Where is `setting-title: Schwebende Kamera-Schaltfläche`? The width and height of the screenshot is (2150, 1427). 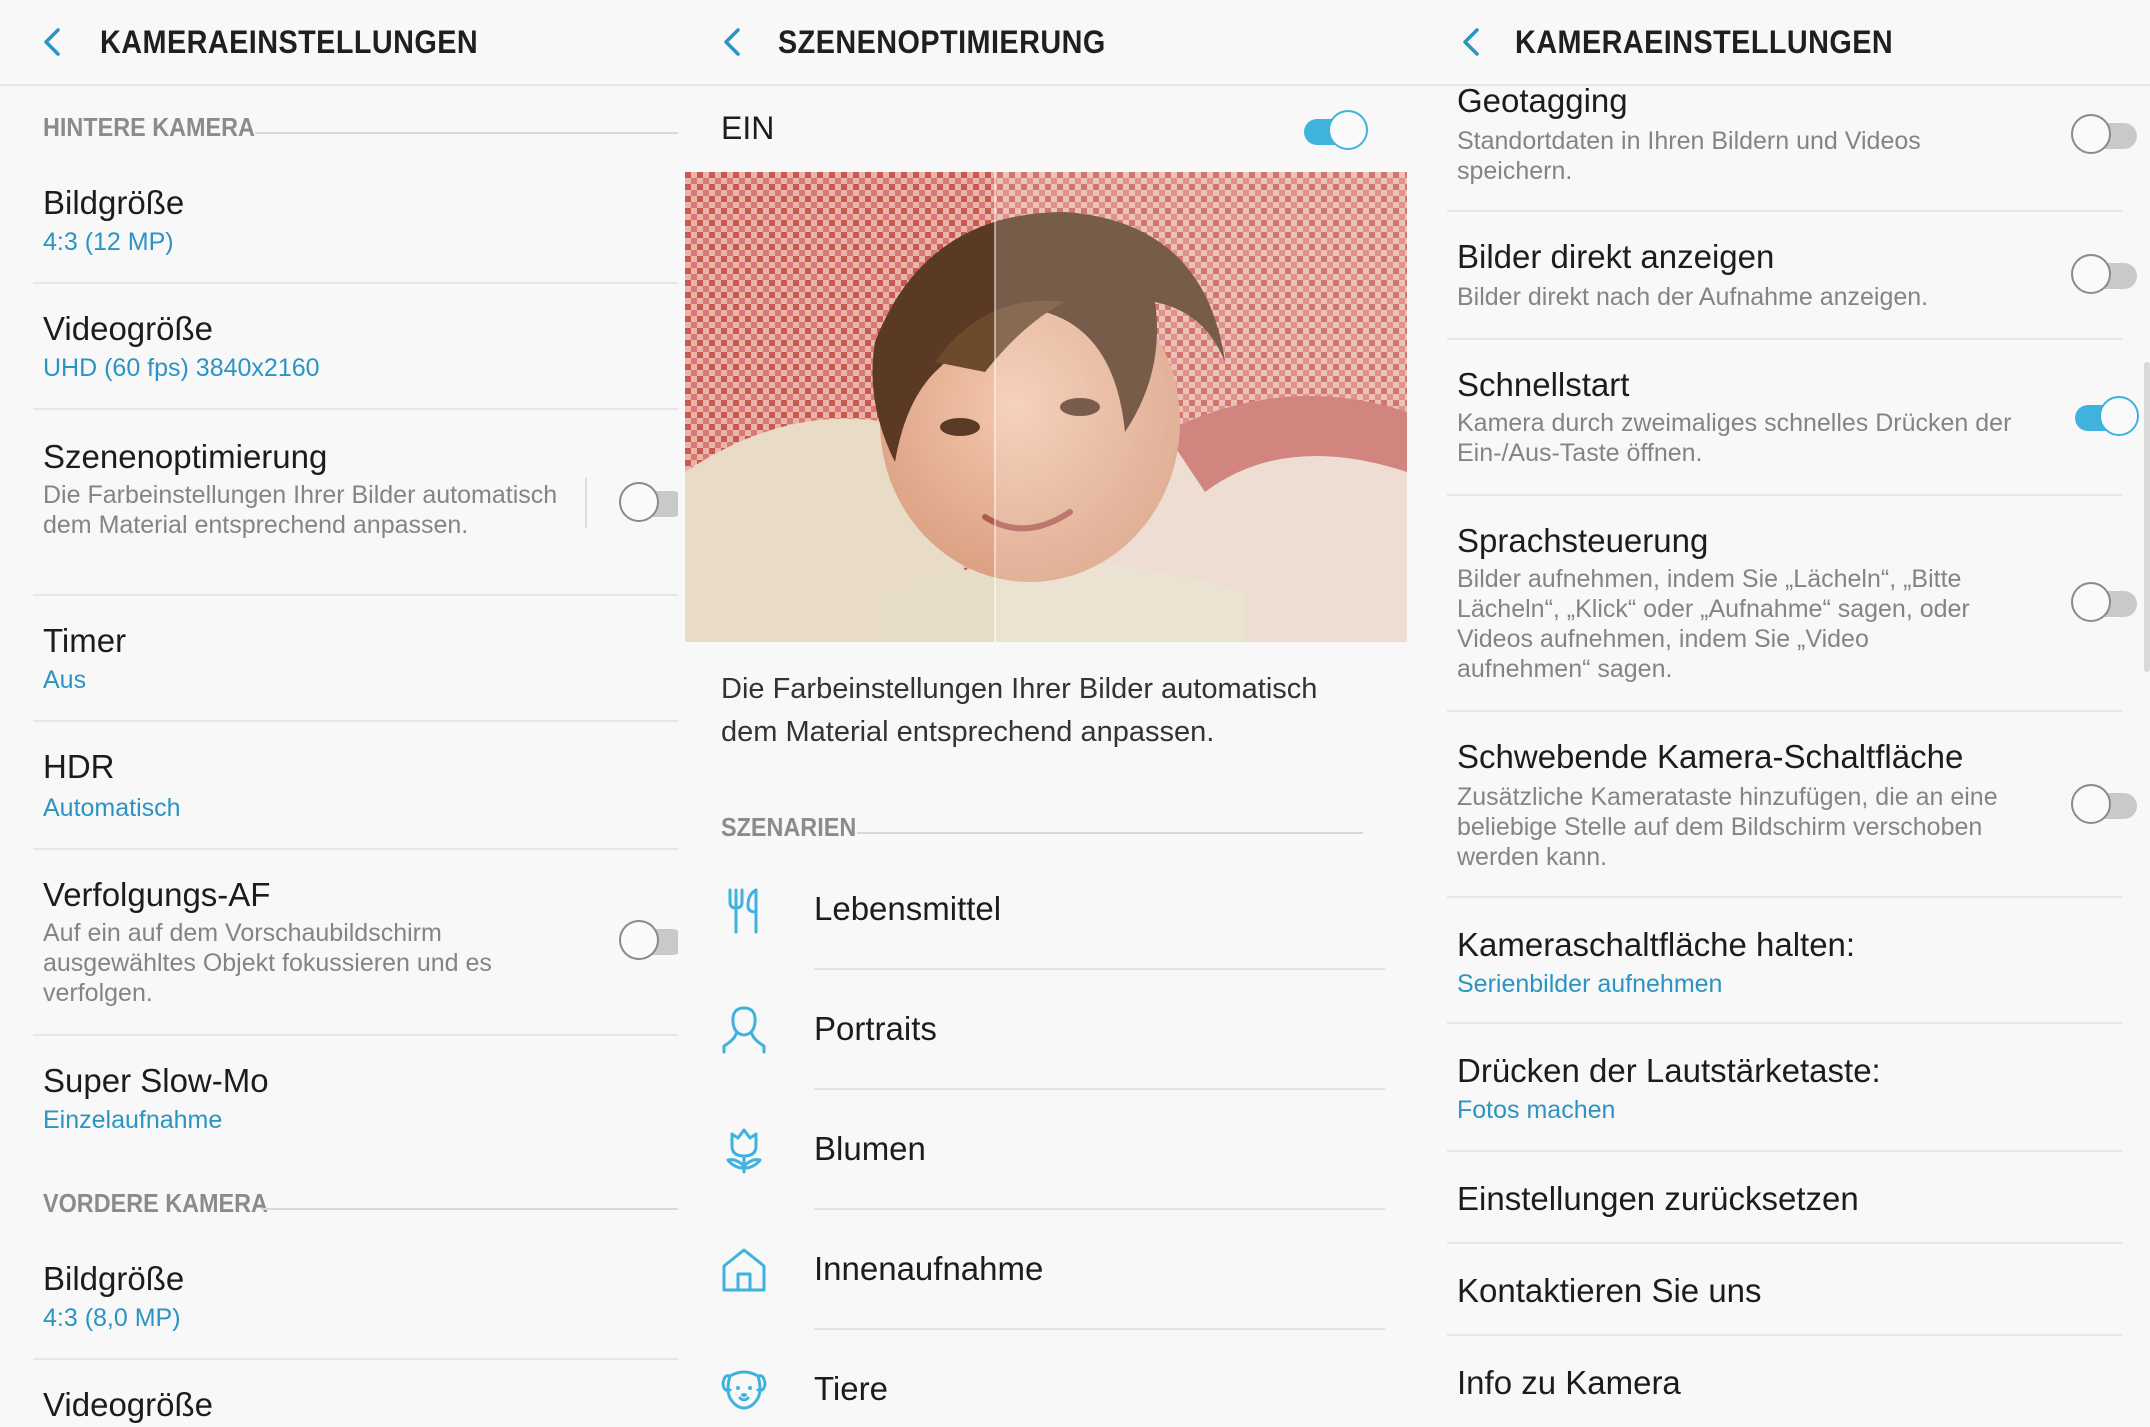 setting-title: Schwebende Kamera-Schaltfläche is located at coordinates (1710, 756).